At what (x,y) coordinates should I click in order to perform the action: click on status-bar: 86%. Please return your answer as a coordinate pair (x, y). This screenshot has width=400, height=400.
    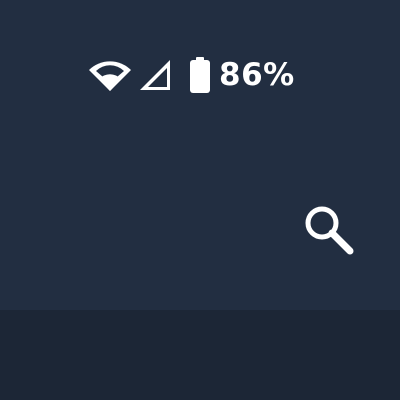
    Looking at the image, I should click on (191, 75).